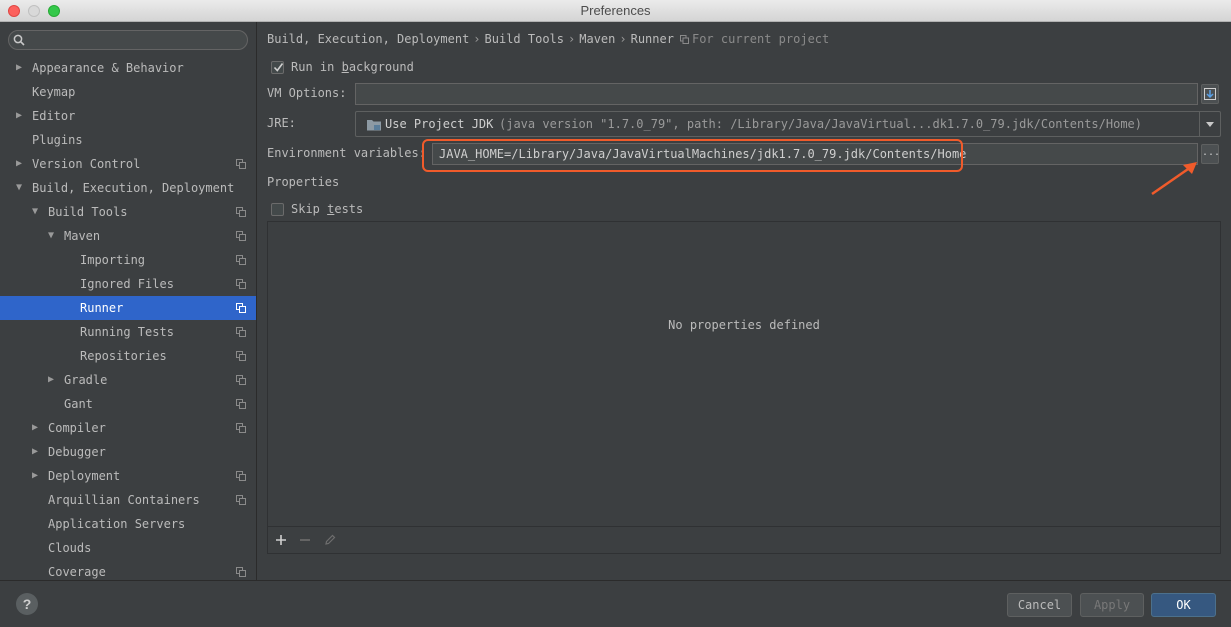 This screenshot has height=627, width=1231. I want to click on skip-tests-label: Skip tests, so click(327, 209).